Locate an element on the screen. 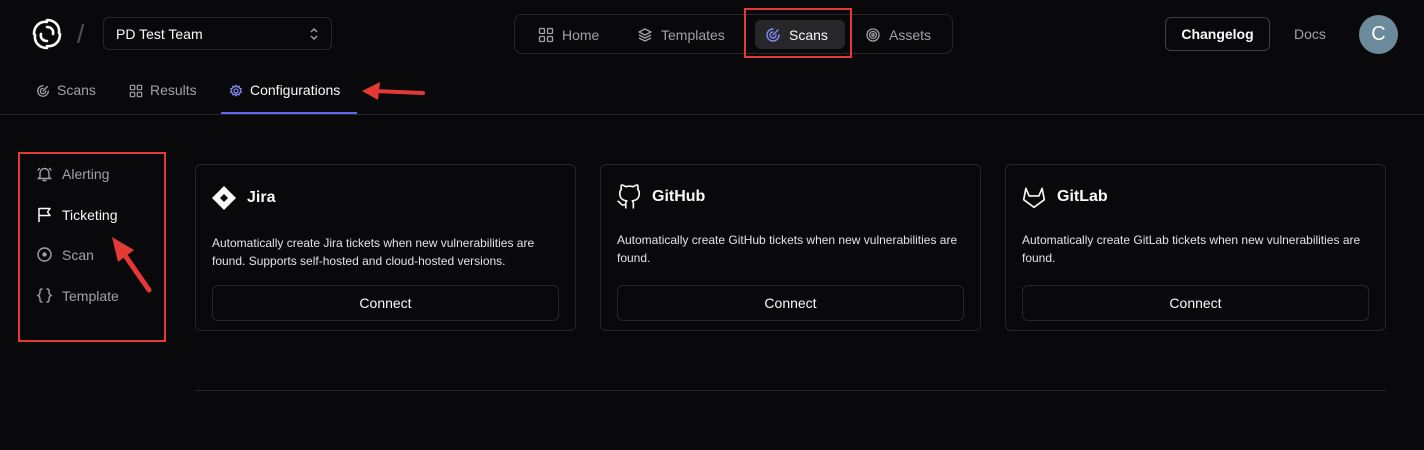 Image resolution: width=1424 pixels, height=450 pixels. tab-scans-label: Scans is located at coordinates (76, 90).